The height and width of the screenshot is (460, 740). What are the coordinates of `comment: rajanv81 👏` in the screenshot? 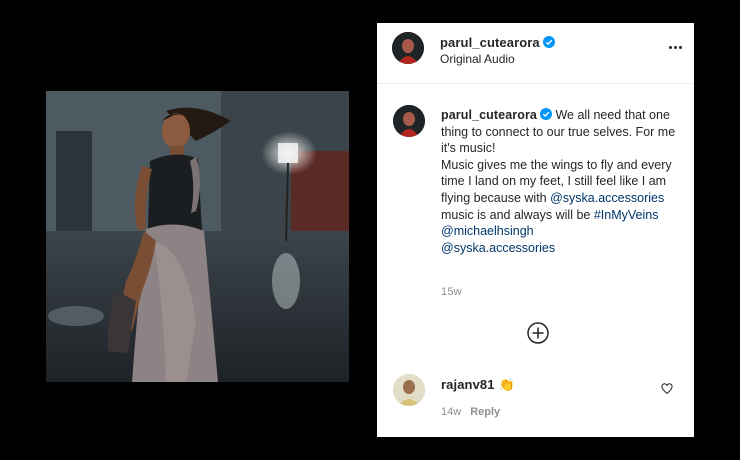 It's located at (478, 385).